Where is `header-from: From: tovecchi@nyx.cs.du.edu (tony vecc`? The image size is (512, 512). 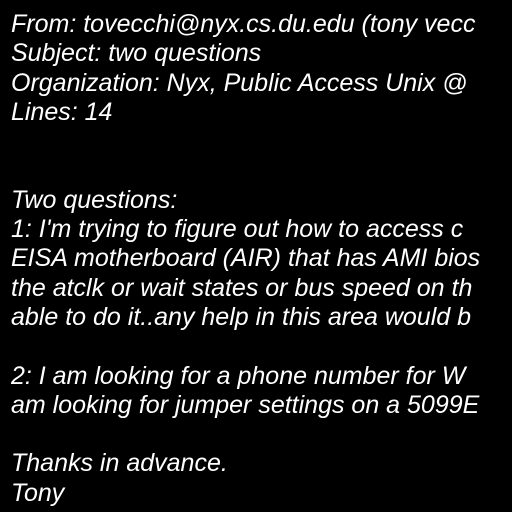
header-from: From: tovecchi@nyx.cs.du.edu (tony vecc is located at coordinates (243, 24).